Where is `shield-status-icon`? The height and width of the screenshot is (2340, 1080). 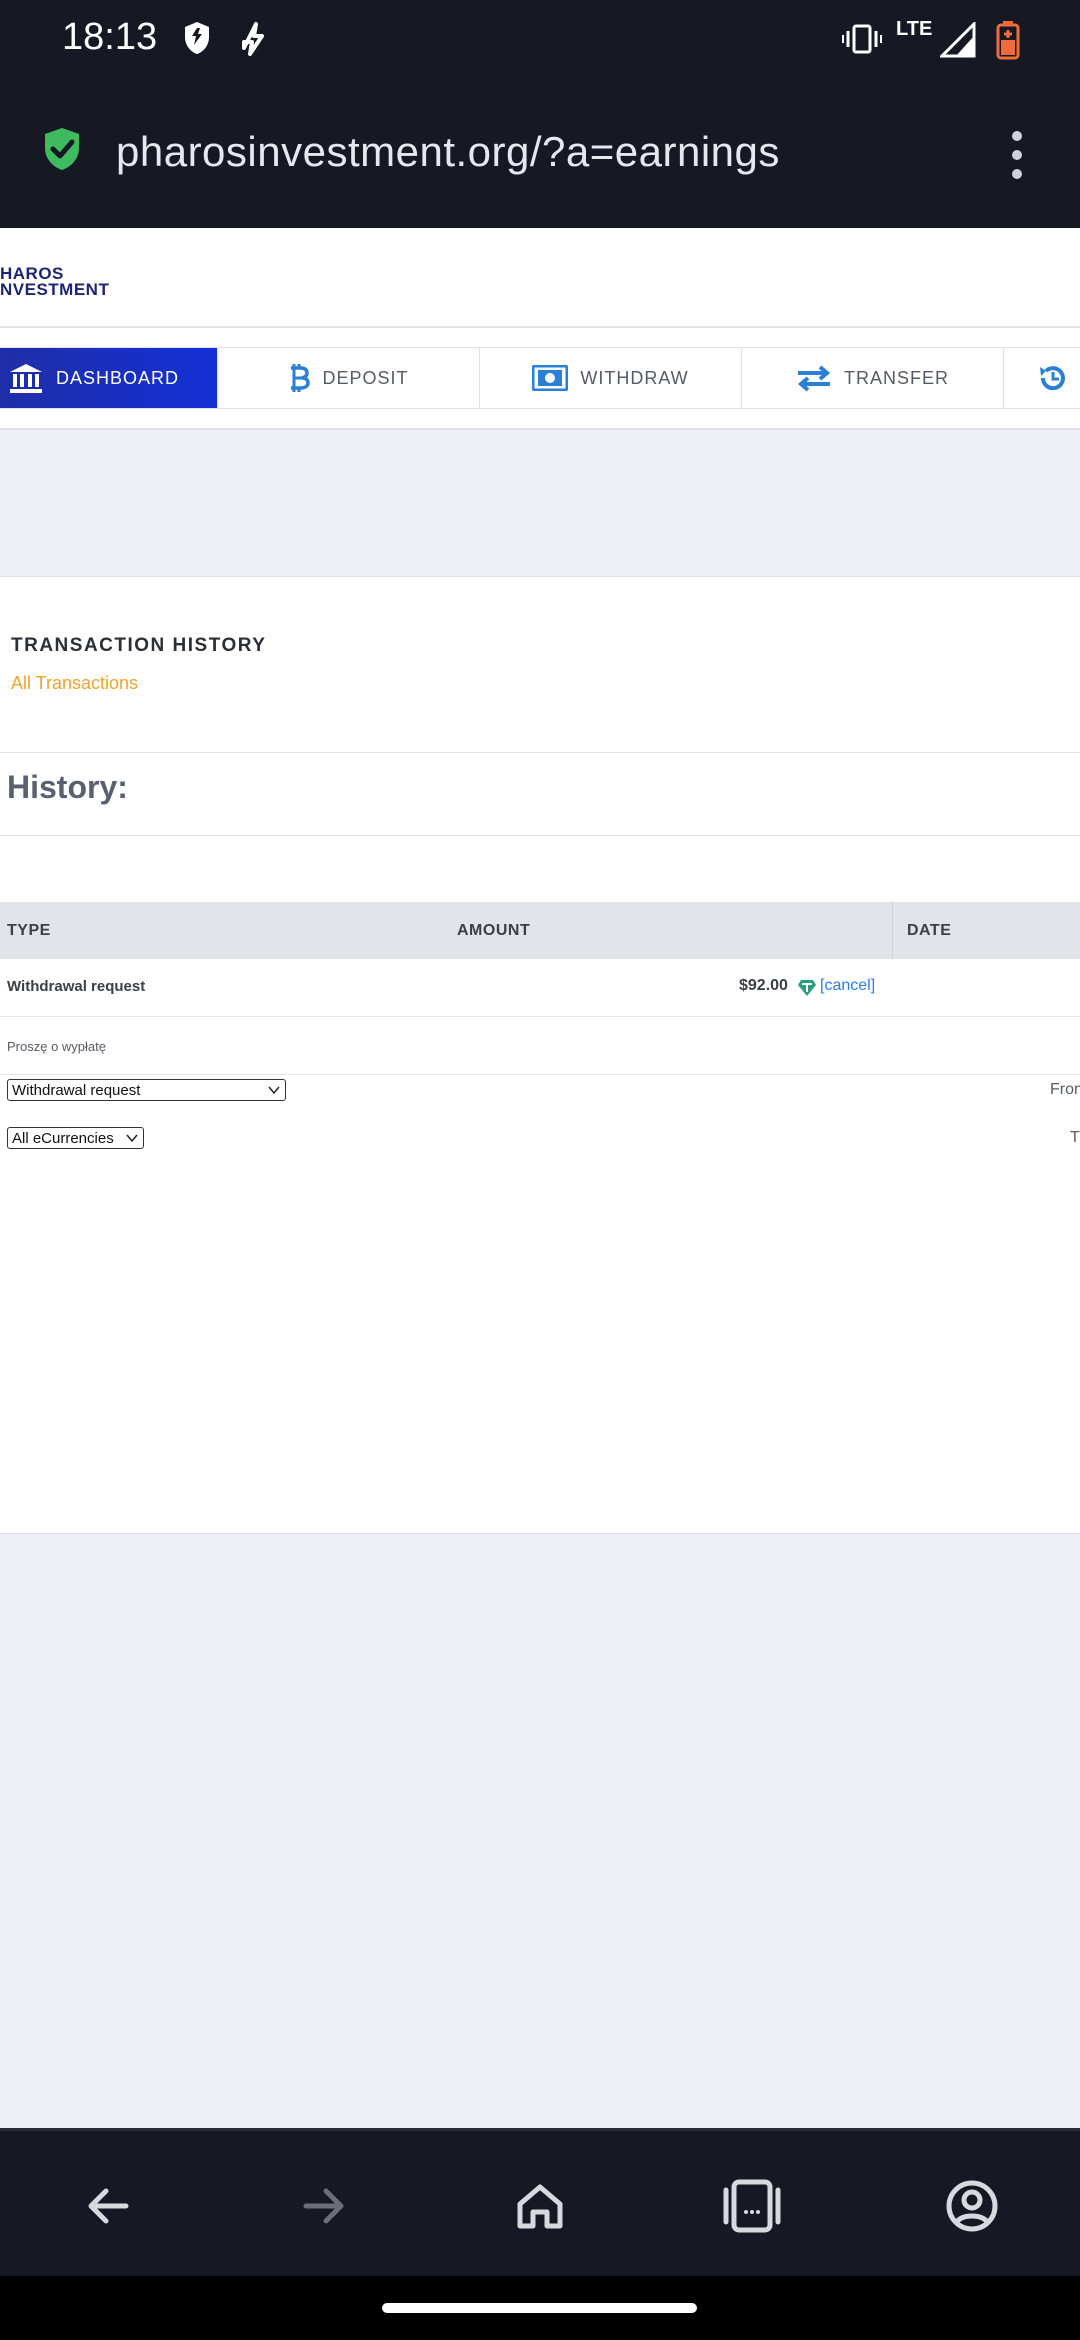
shield-status-icon is located at coordinates (197, 38).